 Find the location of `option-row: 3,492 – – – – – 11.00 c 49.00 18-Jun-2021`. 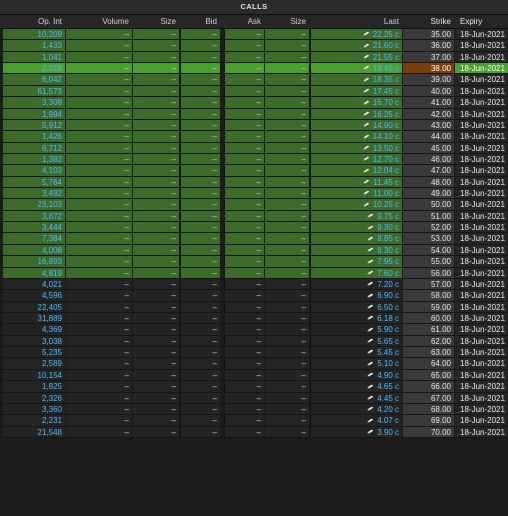

option-row: 3,492 – – – – – 11.00 c 49.00 18-Jun-2021 is located at coordinates (254, 194).